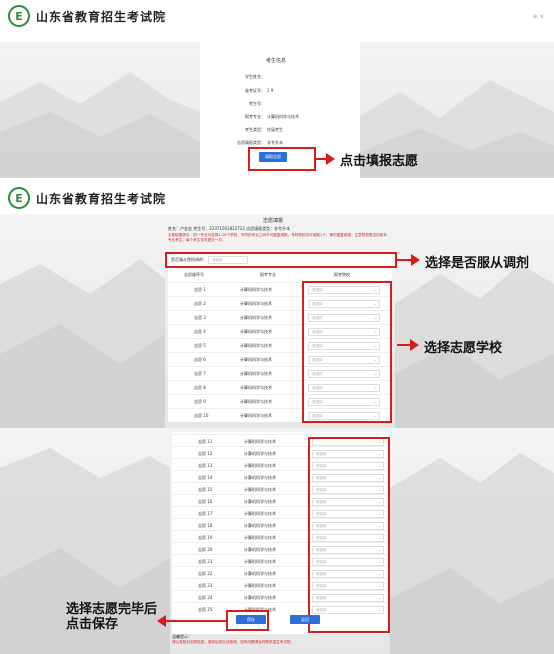  What do you see at coordinates (205, 441) in the screenshot?
I see `order-cell: 志愿 11` at bounding box center [205, 441].